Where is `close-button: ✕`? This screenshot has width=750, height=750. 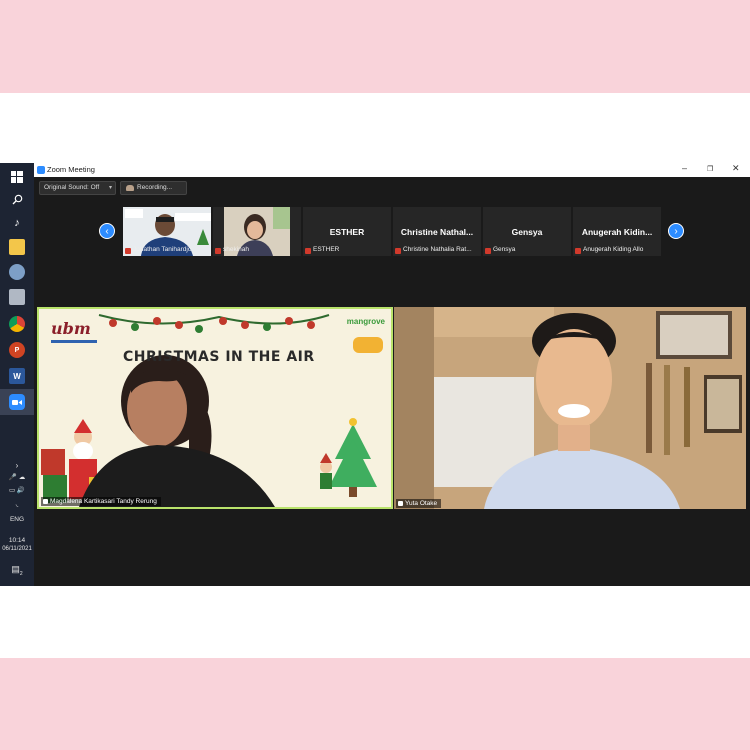 close-button: ✕ is located at coordinates (736, 168).